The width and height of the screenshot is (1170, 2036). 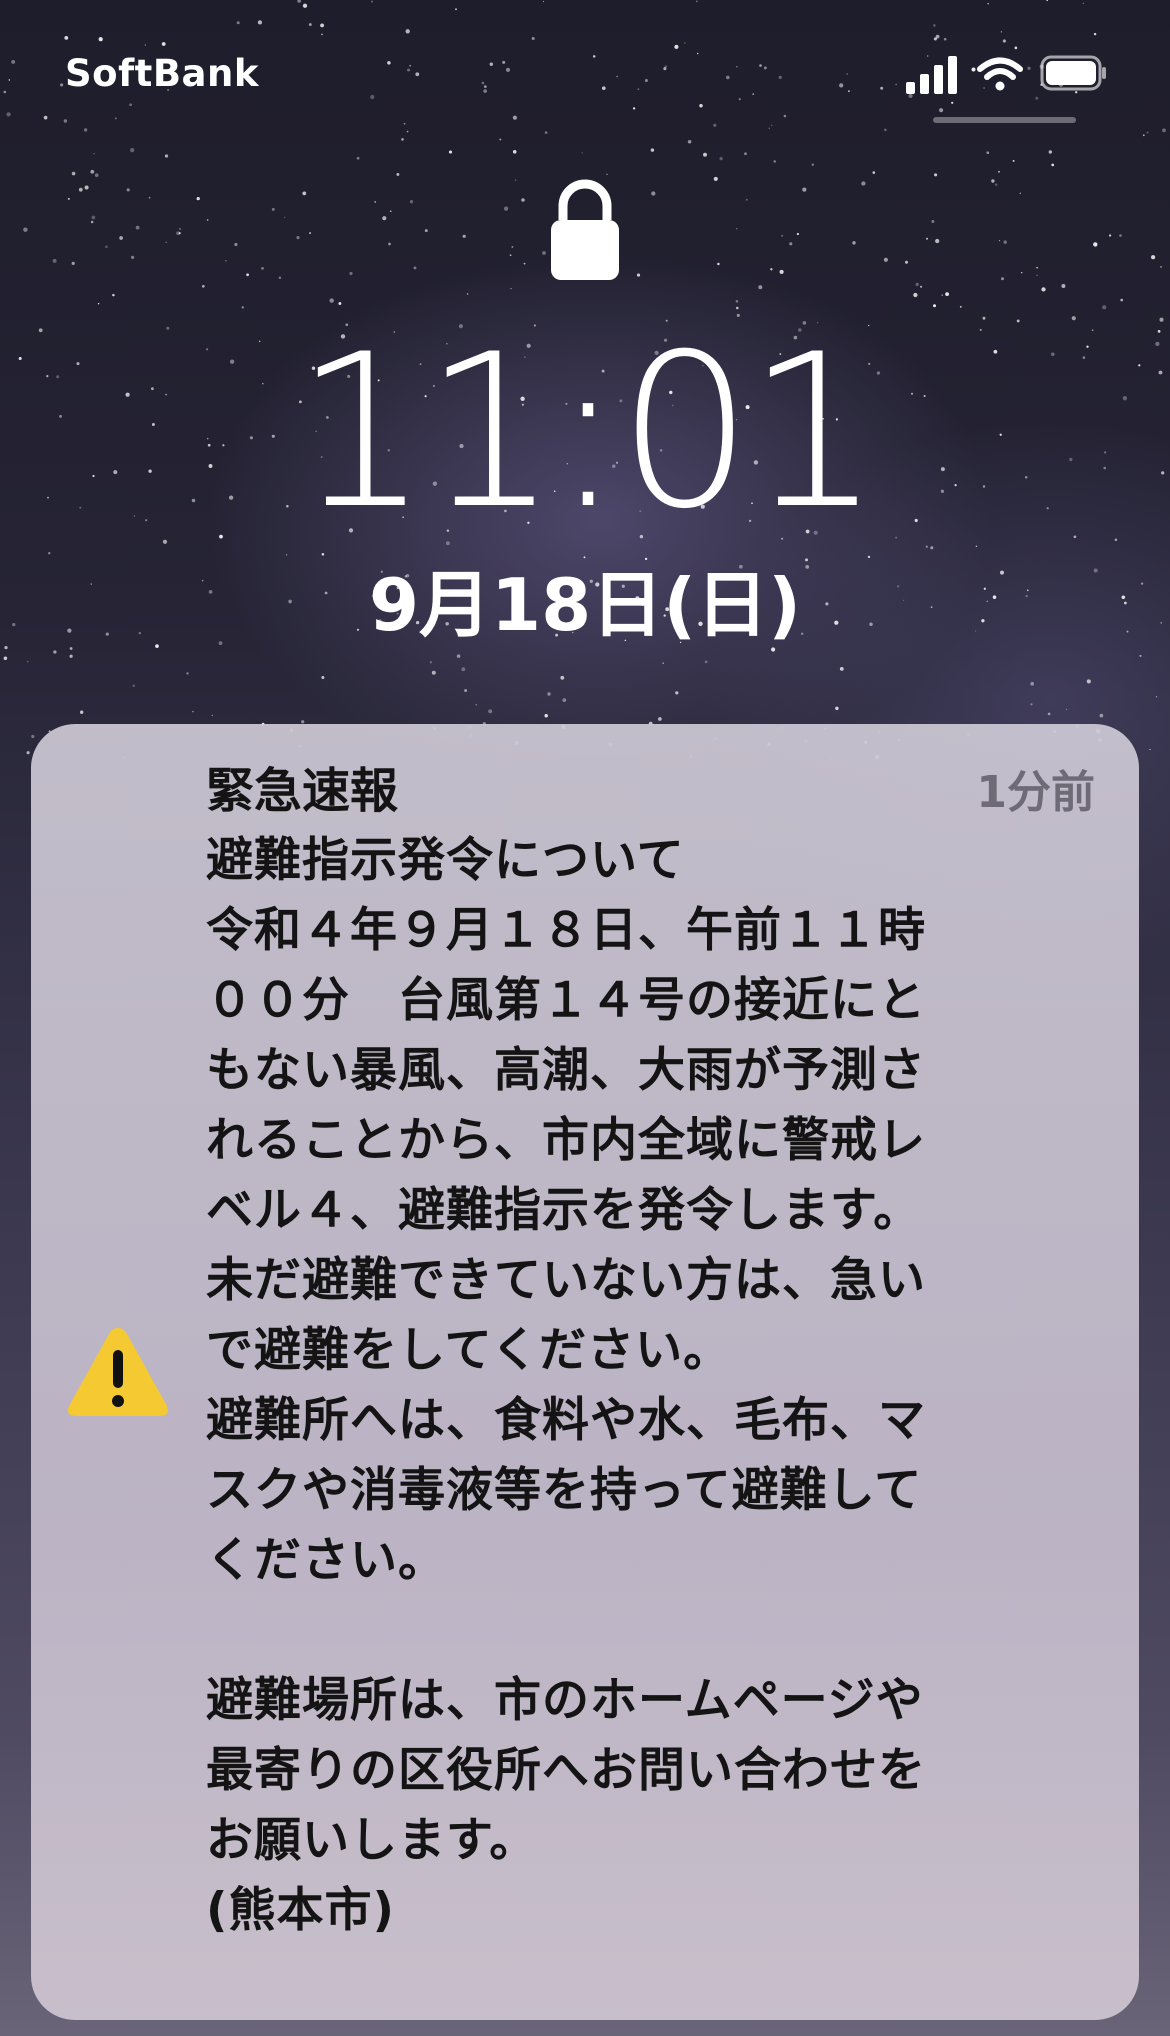 I want to click on notification-timestamp: 1分前, so click(x=1035, y=792).